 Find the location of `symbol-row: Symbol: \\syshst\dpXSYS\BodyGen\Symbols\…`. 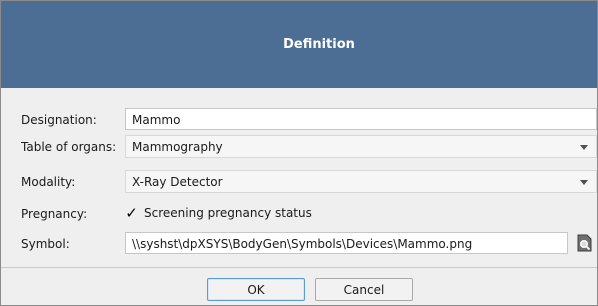

symbol-row: Symbol: \\syshst\dpXSYS\BodyGen\Symbols\… is located at coordinates (299, 244).